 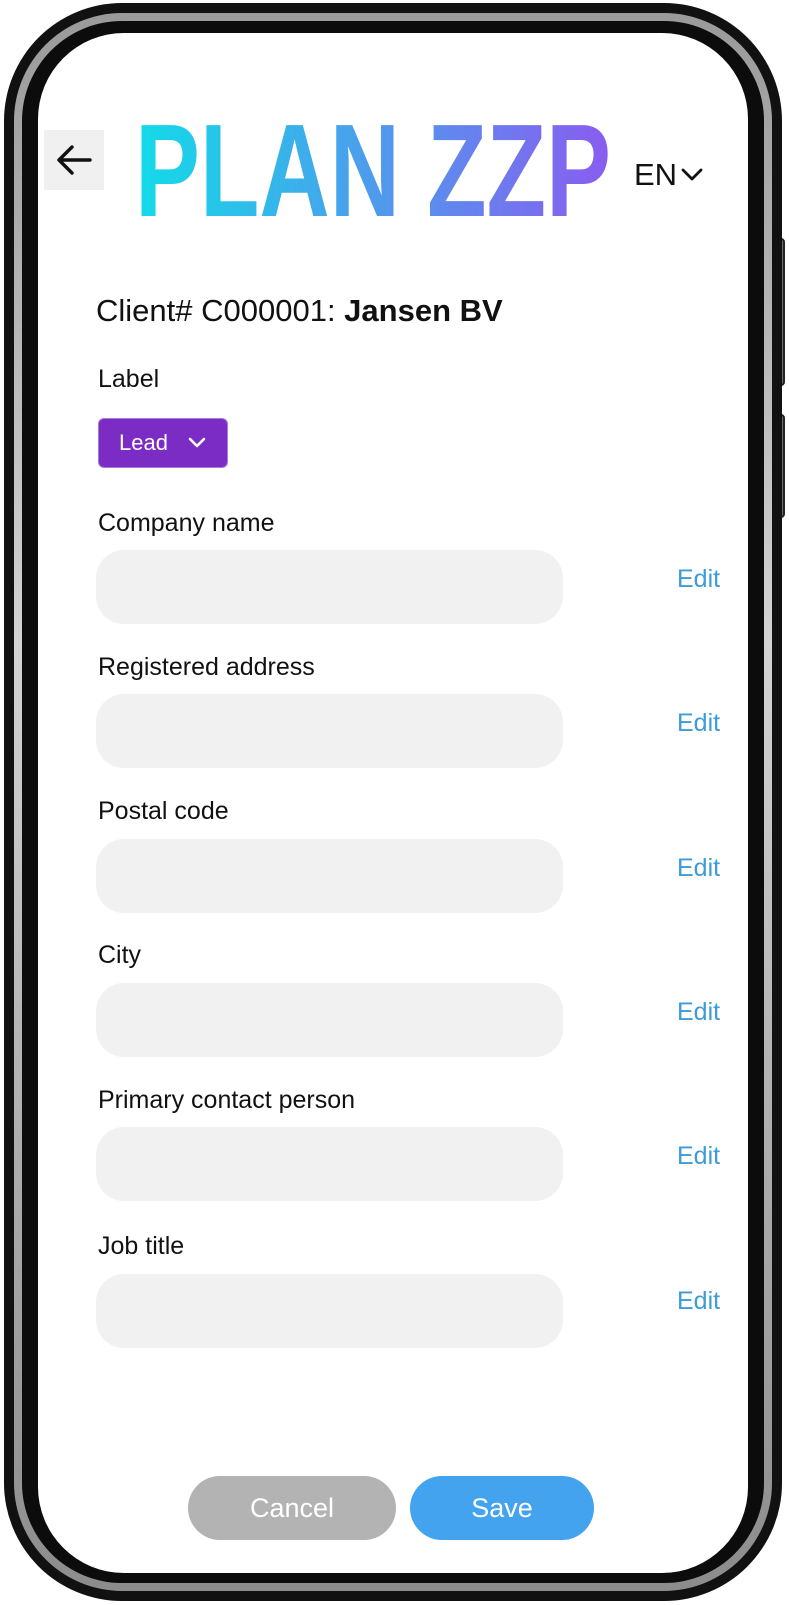 I want to click on edit-registered-address-link: Edit, so click(x=698, y=723).